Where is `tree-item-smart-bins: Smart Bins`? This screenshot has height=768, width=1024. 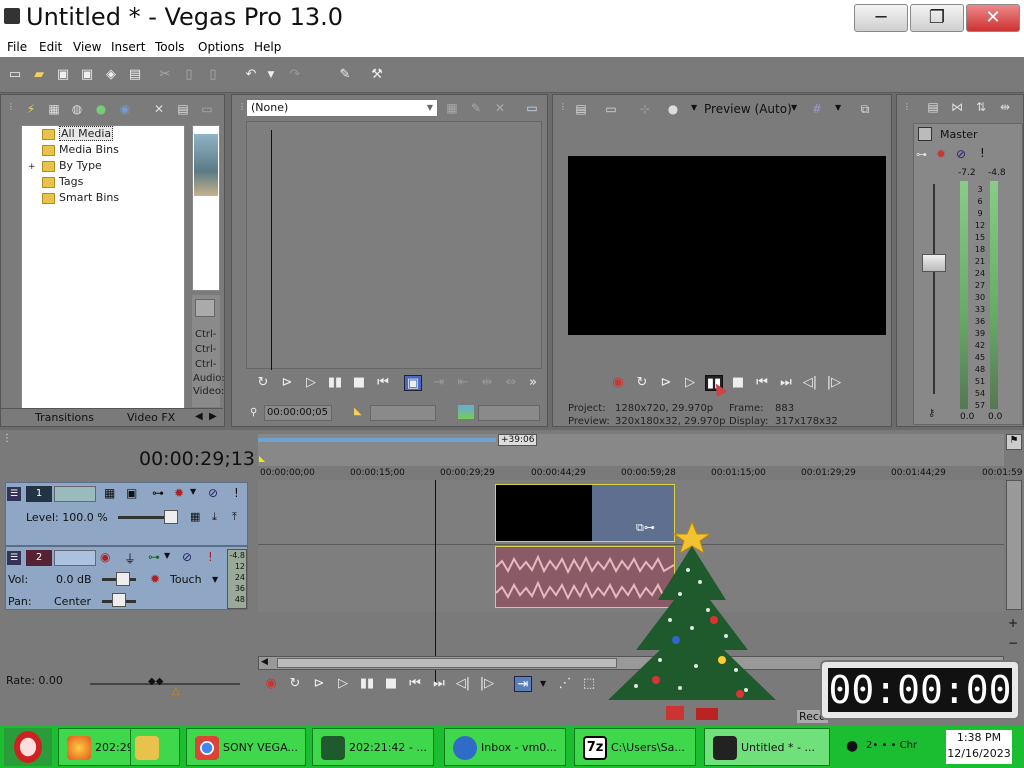 tree-item-smart-bins: Smart Bins is located at coordinates (103, 199).